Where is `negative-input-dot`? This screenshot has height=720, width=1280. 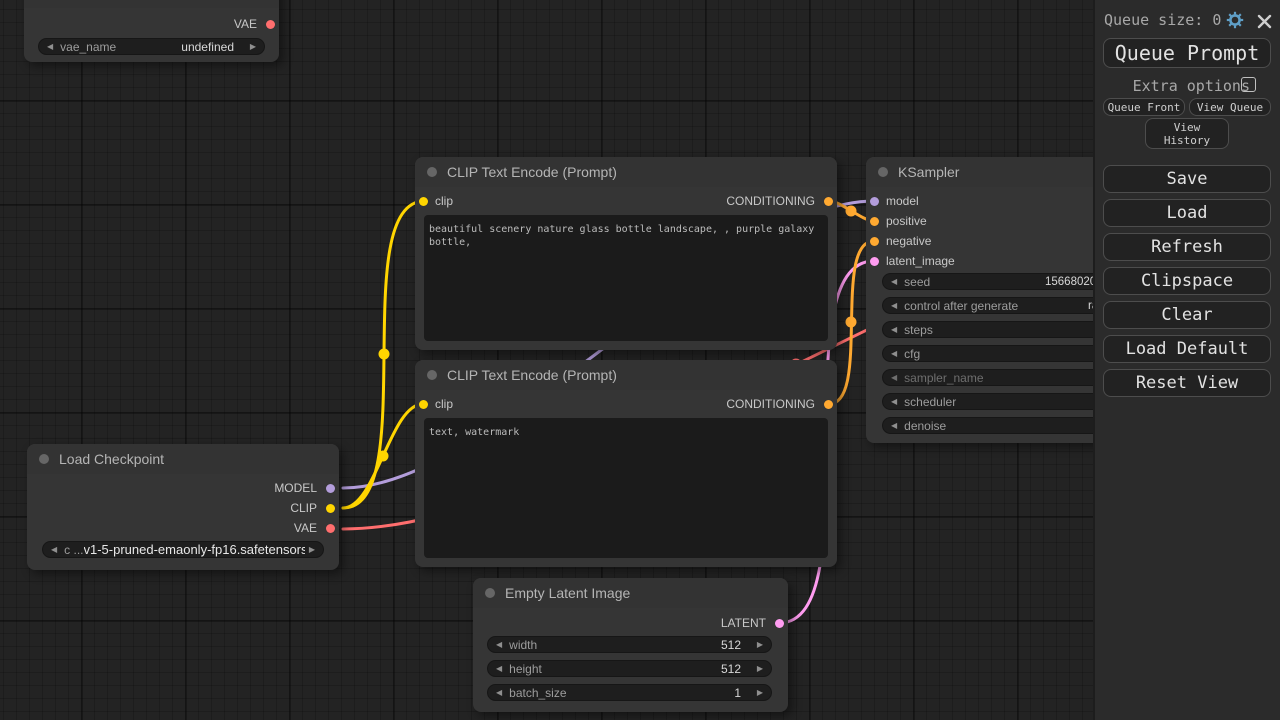 negative-input-dot is located at coordinates (874, 241).